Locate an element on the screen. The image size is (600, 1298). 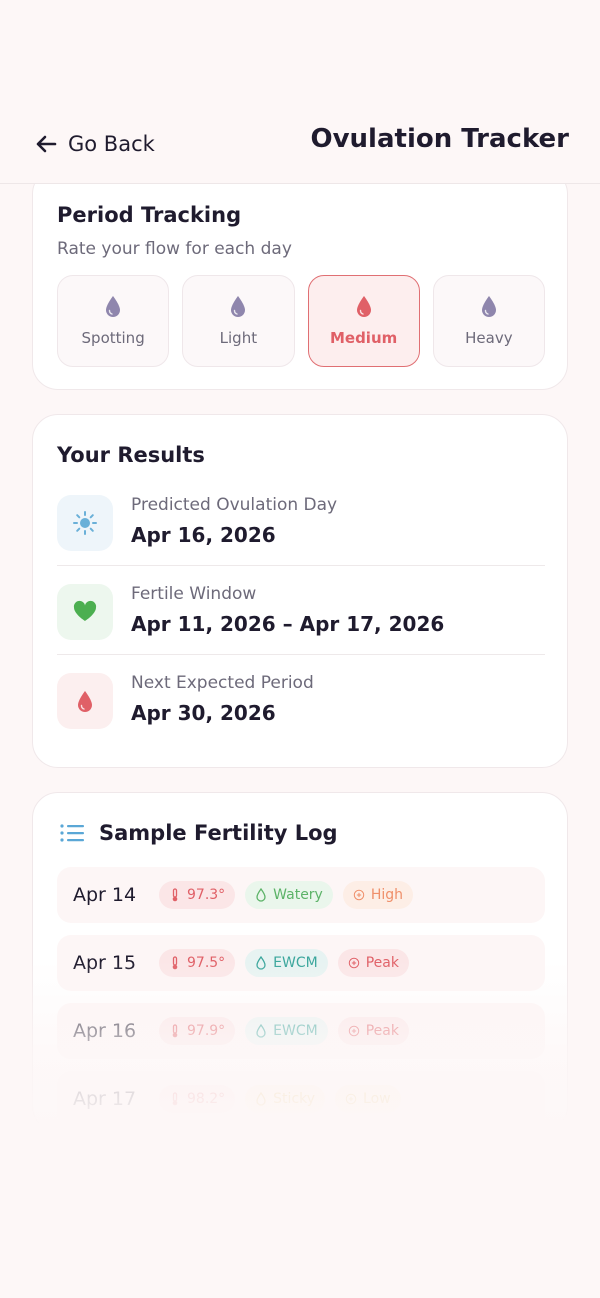
log-row: Apr 14 97.3° Watery High is located at coordinates (301, 895).